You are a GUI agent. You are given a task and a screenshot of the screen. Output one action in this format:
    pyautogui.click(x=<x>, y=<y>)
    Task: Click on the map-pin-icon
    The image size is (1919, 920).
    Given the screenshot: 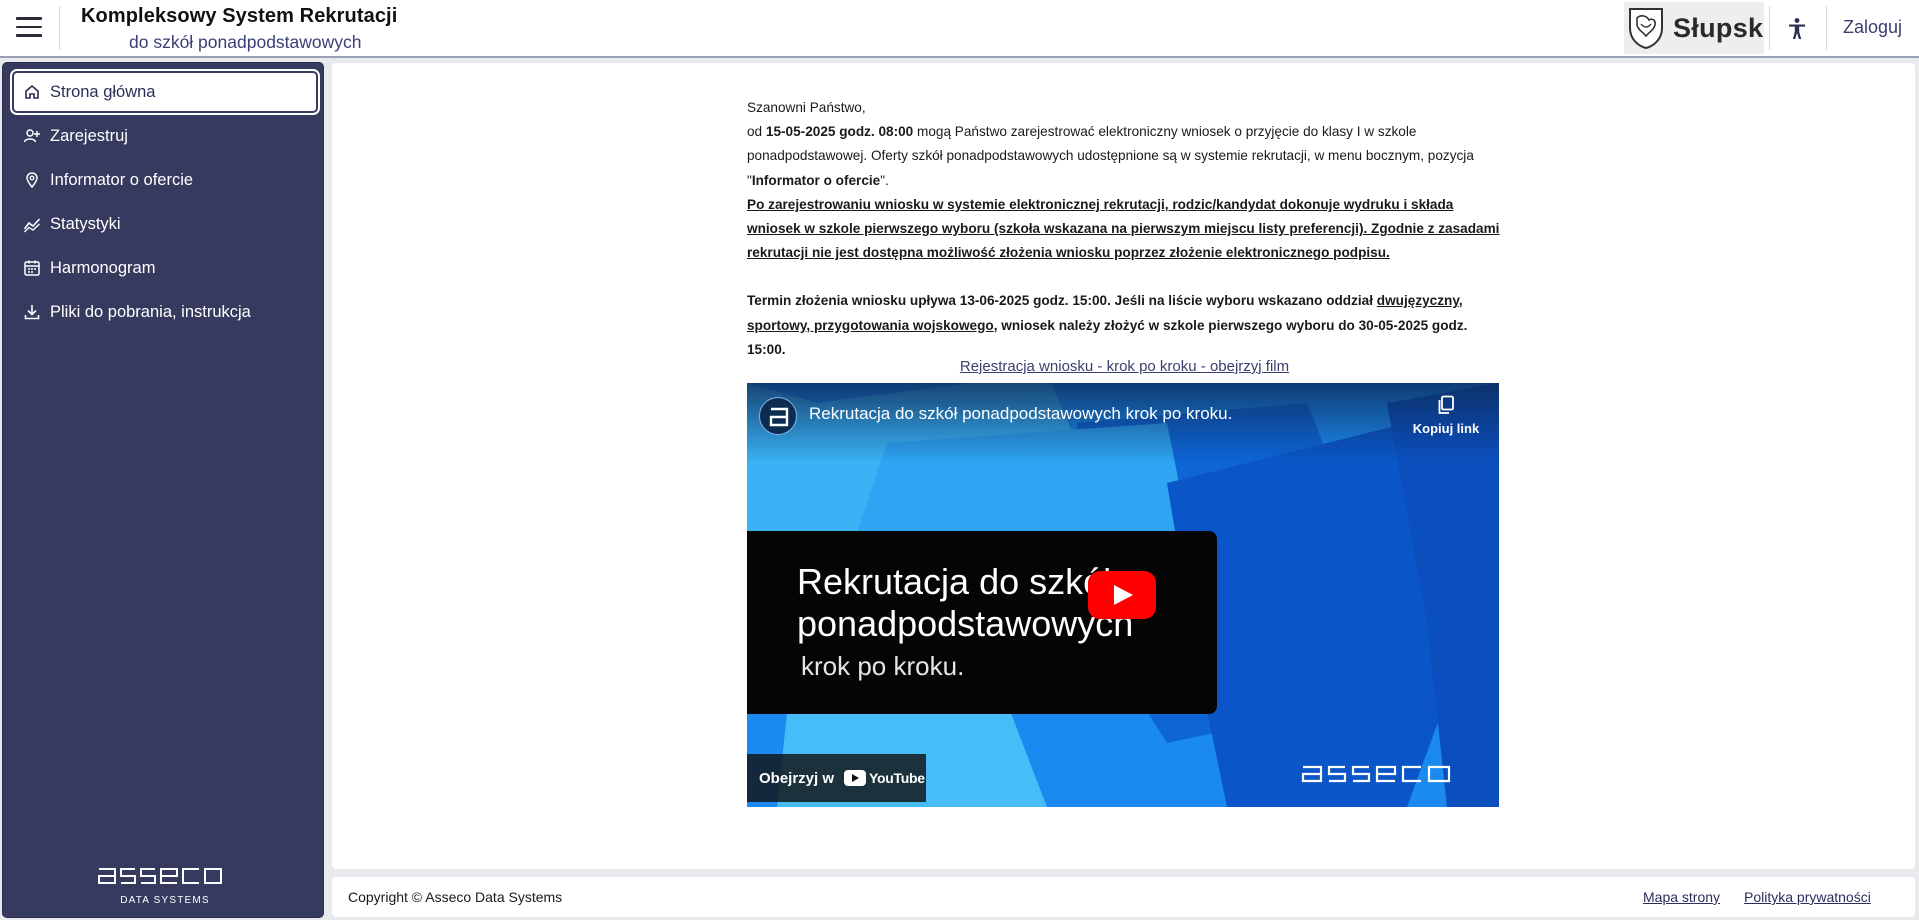 What is the action you would take?
    pyautogui.click(x=32, y=180)
    